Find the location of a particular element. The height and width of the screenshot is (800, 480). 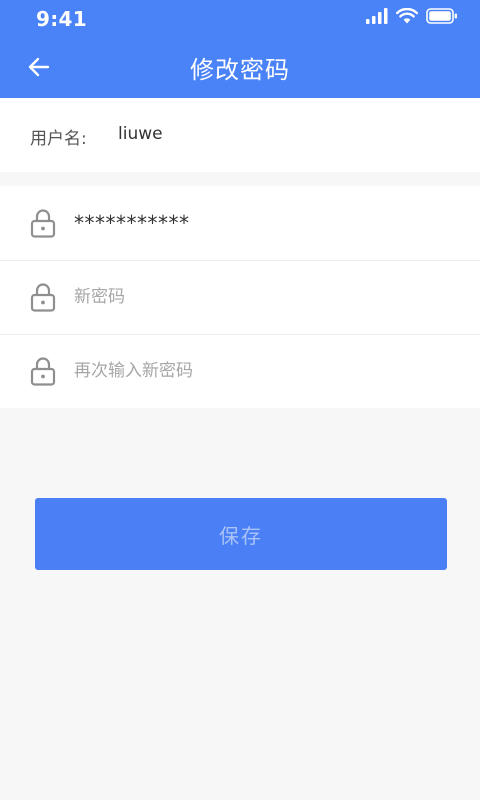

wifi-icon is located at coordinates (407, 16).